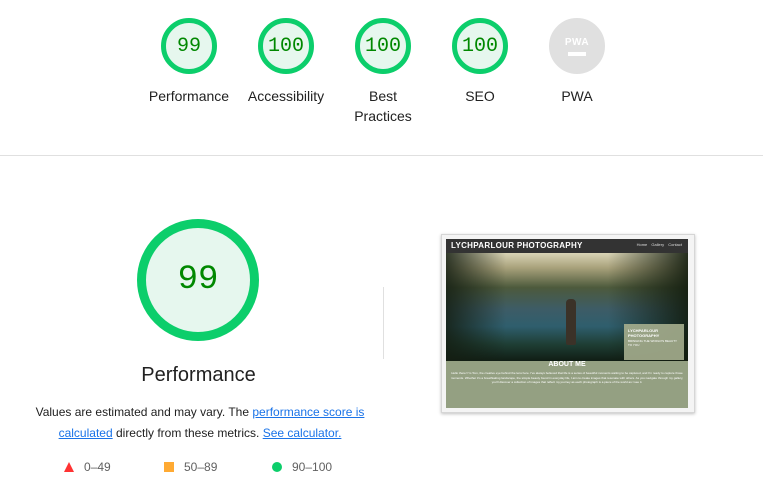  What do you see at coordinates (571, 322) in the screenshot?
I see `photographer-figure` at bounding box center [571, 322].